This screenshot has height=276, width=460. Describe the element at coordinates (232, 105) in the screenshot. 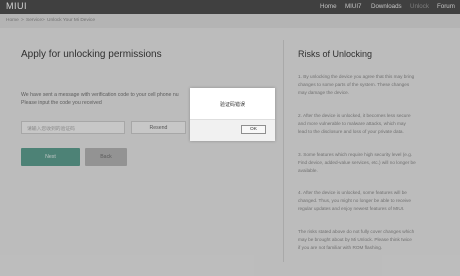

I see `dialog-message: 验证码错误` at that location.